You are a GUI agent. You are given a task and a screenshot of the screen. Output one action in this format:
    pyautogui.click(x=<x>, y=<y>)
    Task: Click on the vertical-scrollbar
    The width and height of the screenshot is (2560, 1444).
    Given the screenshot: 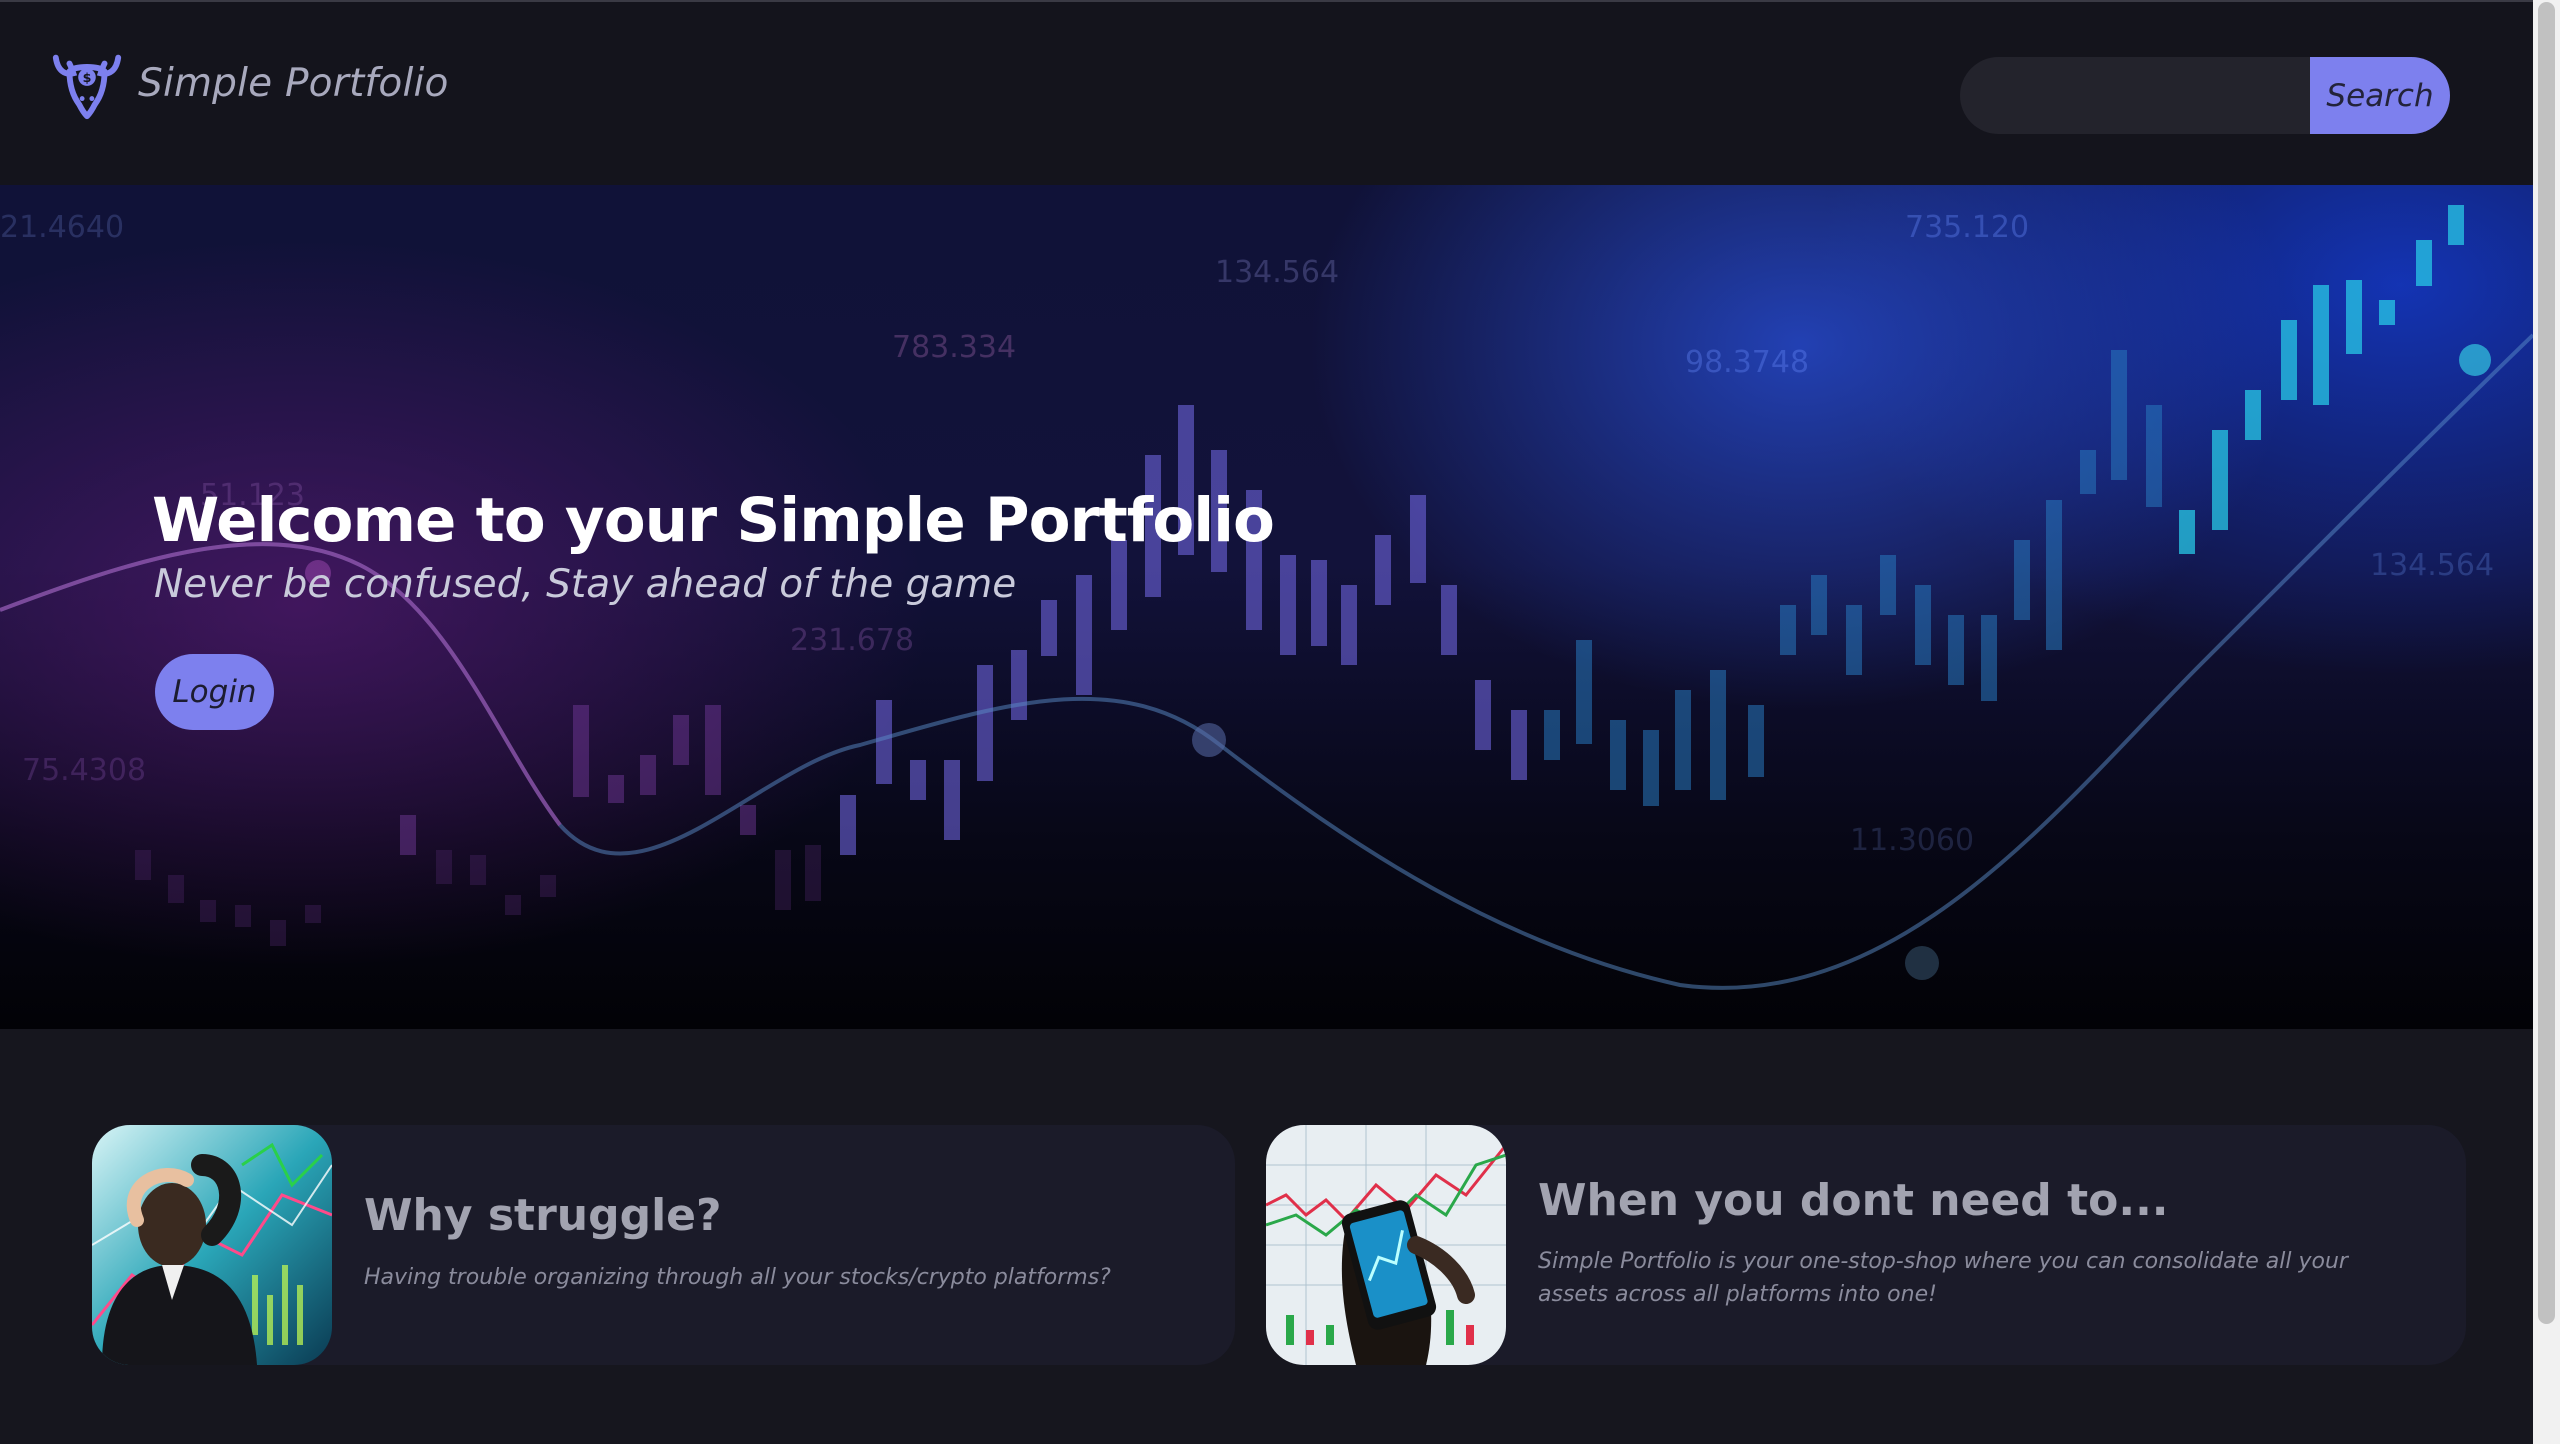 What is the action you would take?
    pyautogui.click(x=2546, y=722)
    